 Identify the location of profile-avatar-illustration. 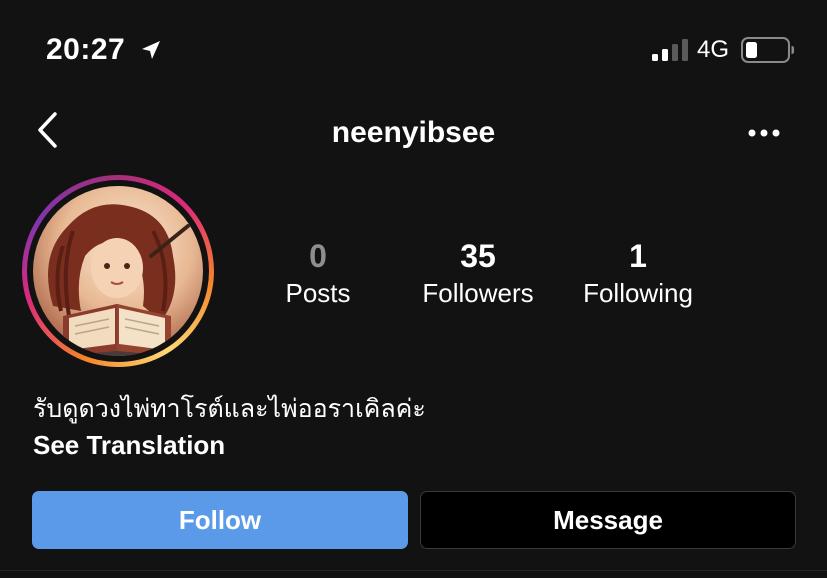
(118, 271).